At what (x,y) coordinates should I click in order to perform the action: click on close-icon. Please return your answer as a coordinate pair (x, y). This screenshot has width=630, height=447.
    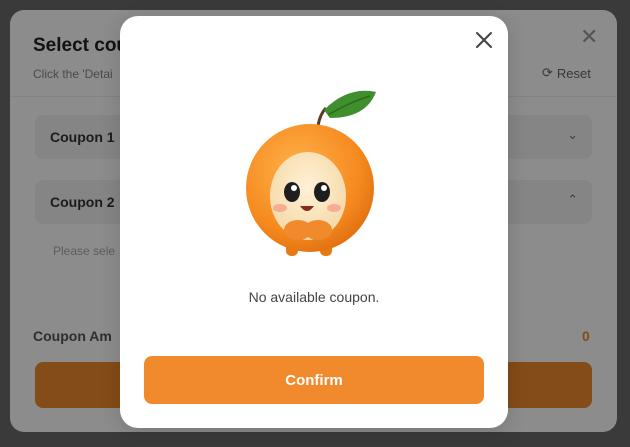
    Looking at the image, I should click on (484, 40).